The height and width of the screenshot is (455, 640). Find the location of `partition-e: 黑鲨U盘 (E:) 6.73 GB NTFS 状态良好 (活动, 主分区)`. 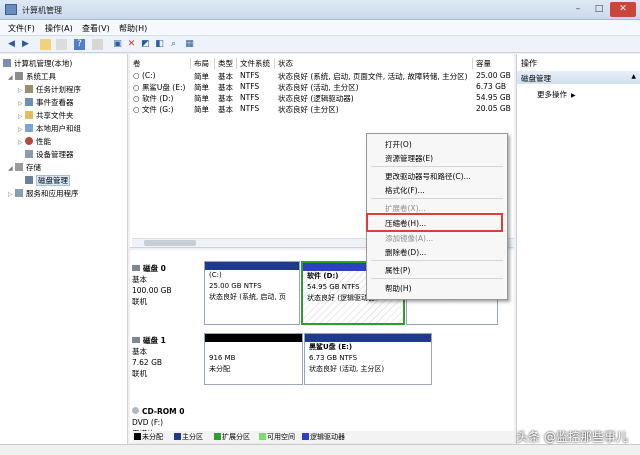

partition-e: 黑鲨U盘 (E:) 6.73 GB NTFS 状态良好 (活动, 主分区) is located at coordinates (368, 359).